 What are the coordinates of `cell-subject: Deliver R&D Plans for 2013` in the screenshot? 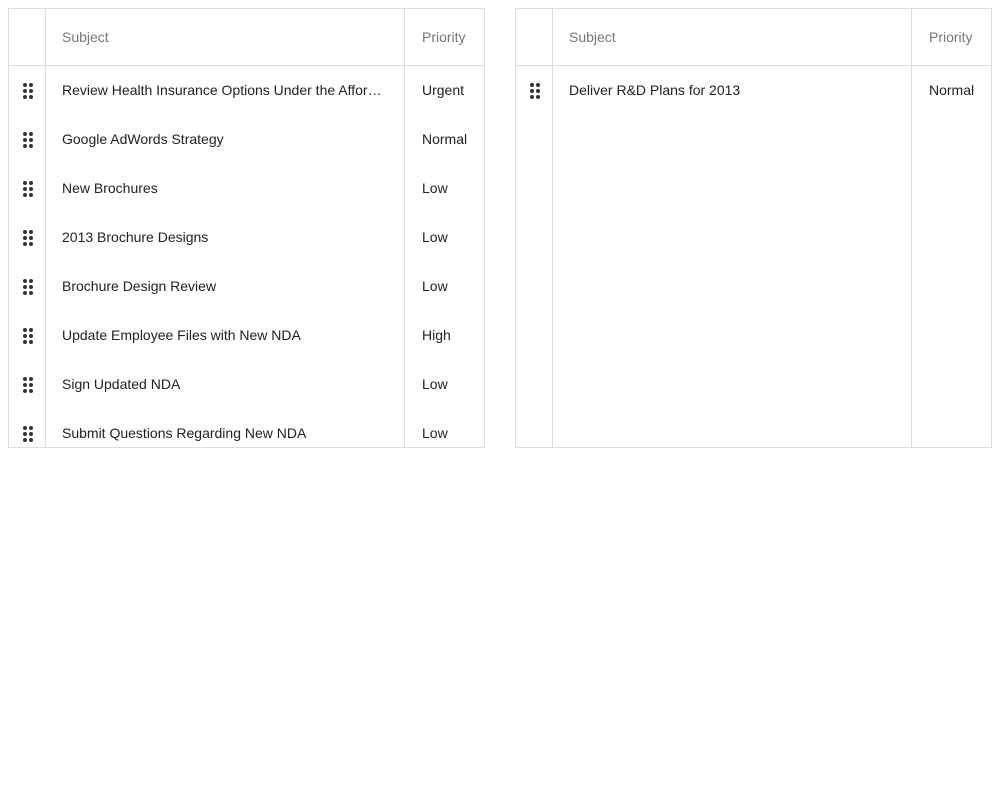 It's located at (655, 90).